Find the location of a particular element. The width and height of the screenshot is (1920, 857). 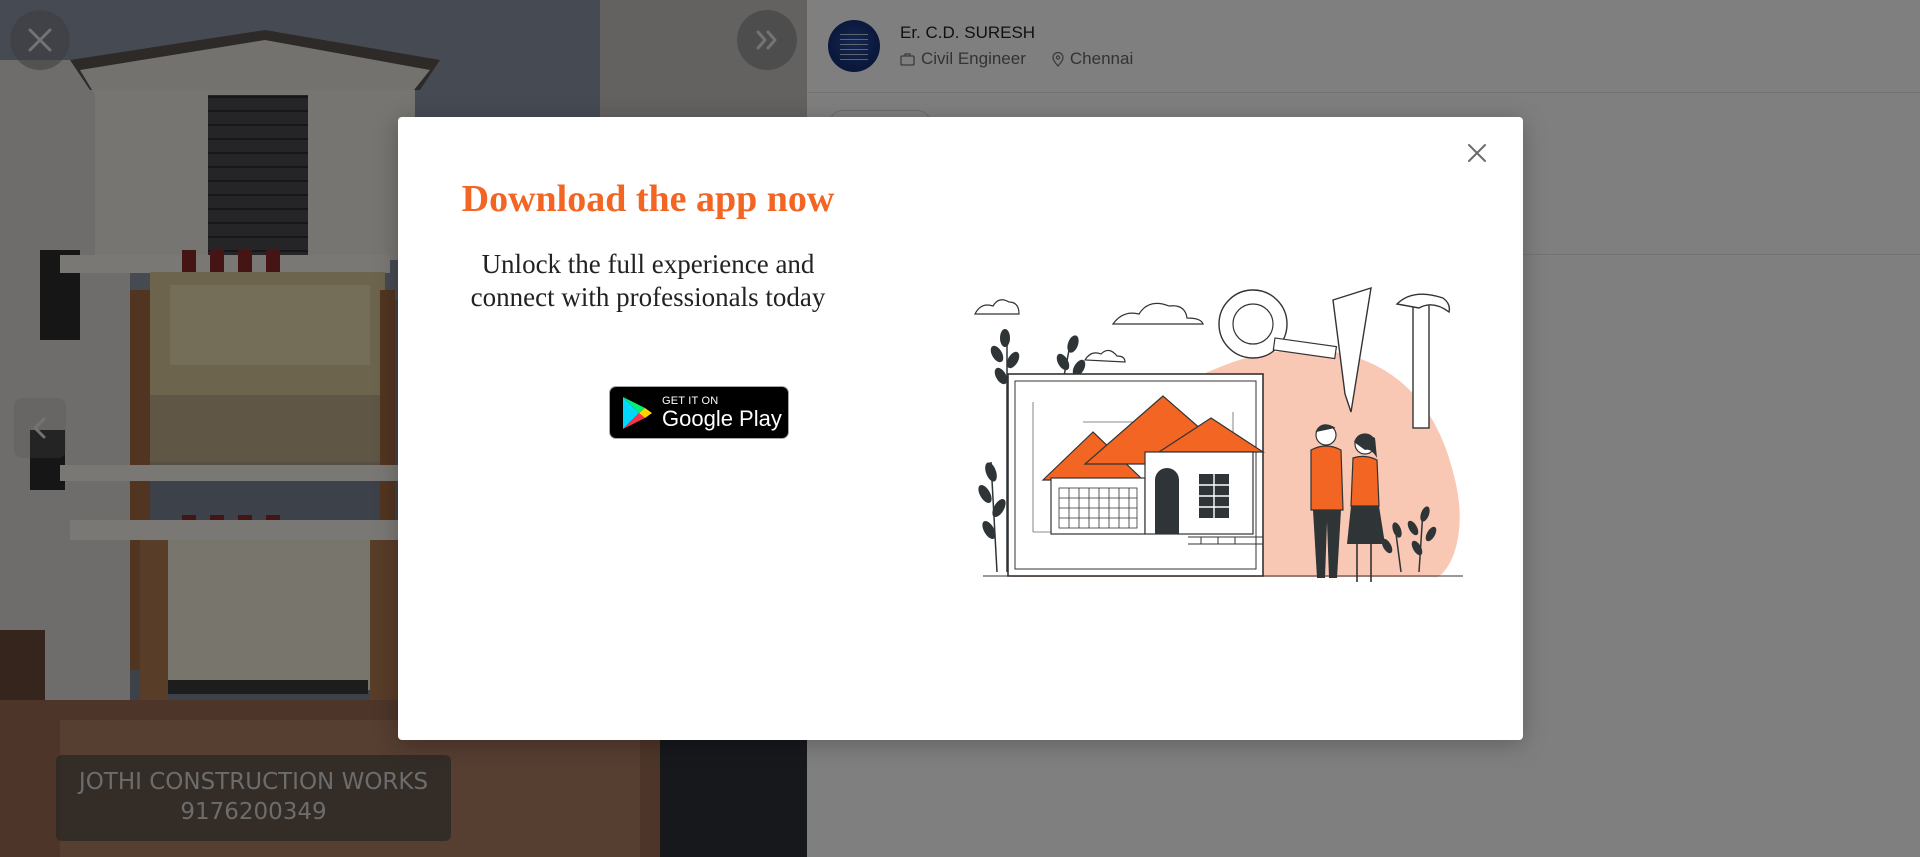

google-play-badge: GET IT ON Google Play is located at coordinates (699, 412).